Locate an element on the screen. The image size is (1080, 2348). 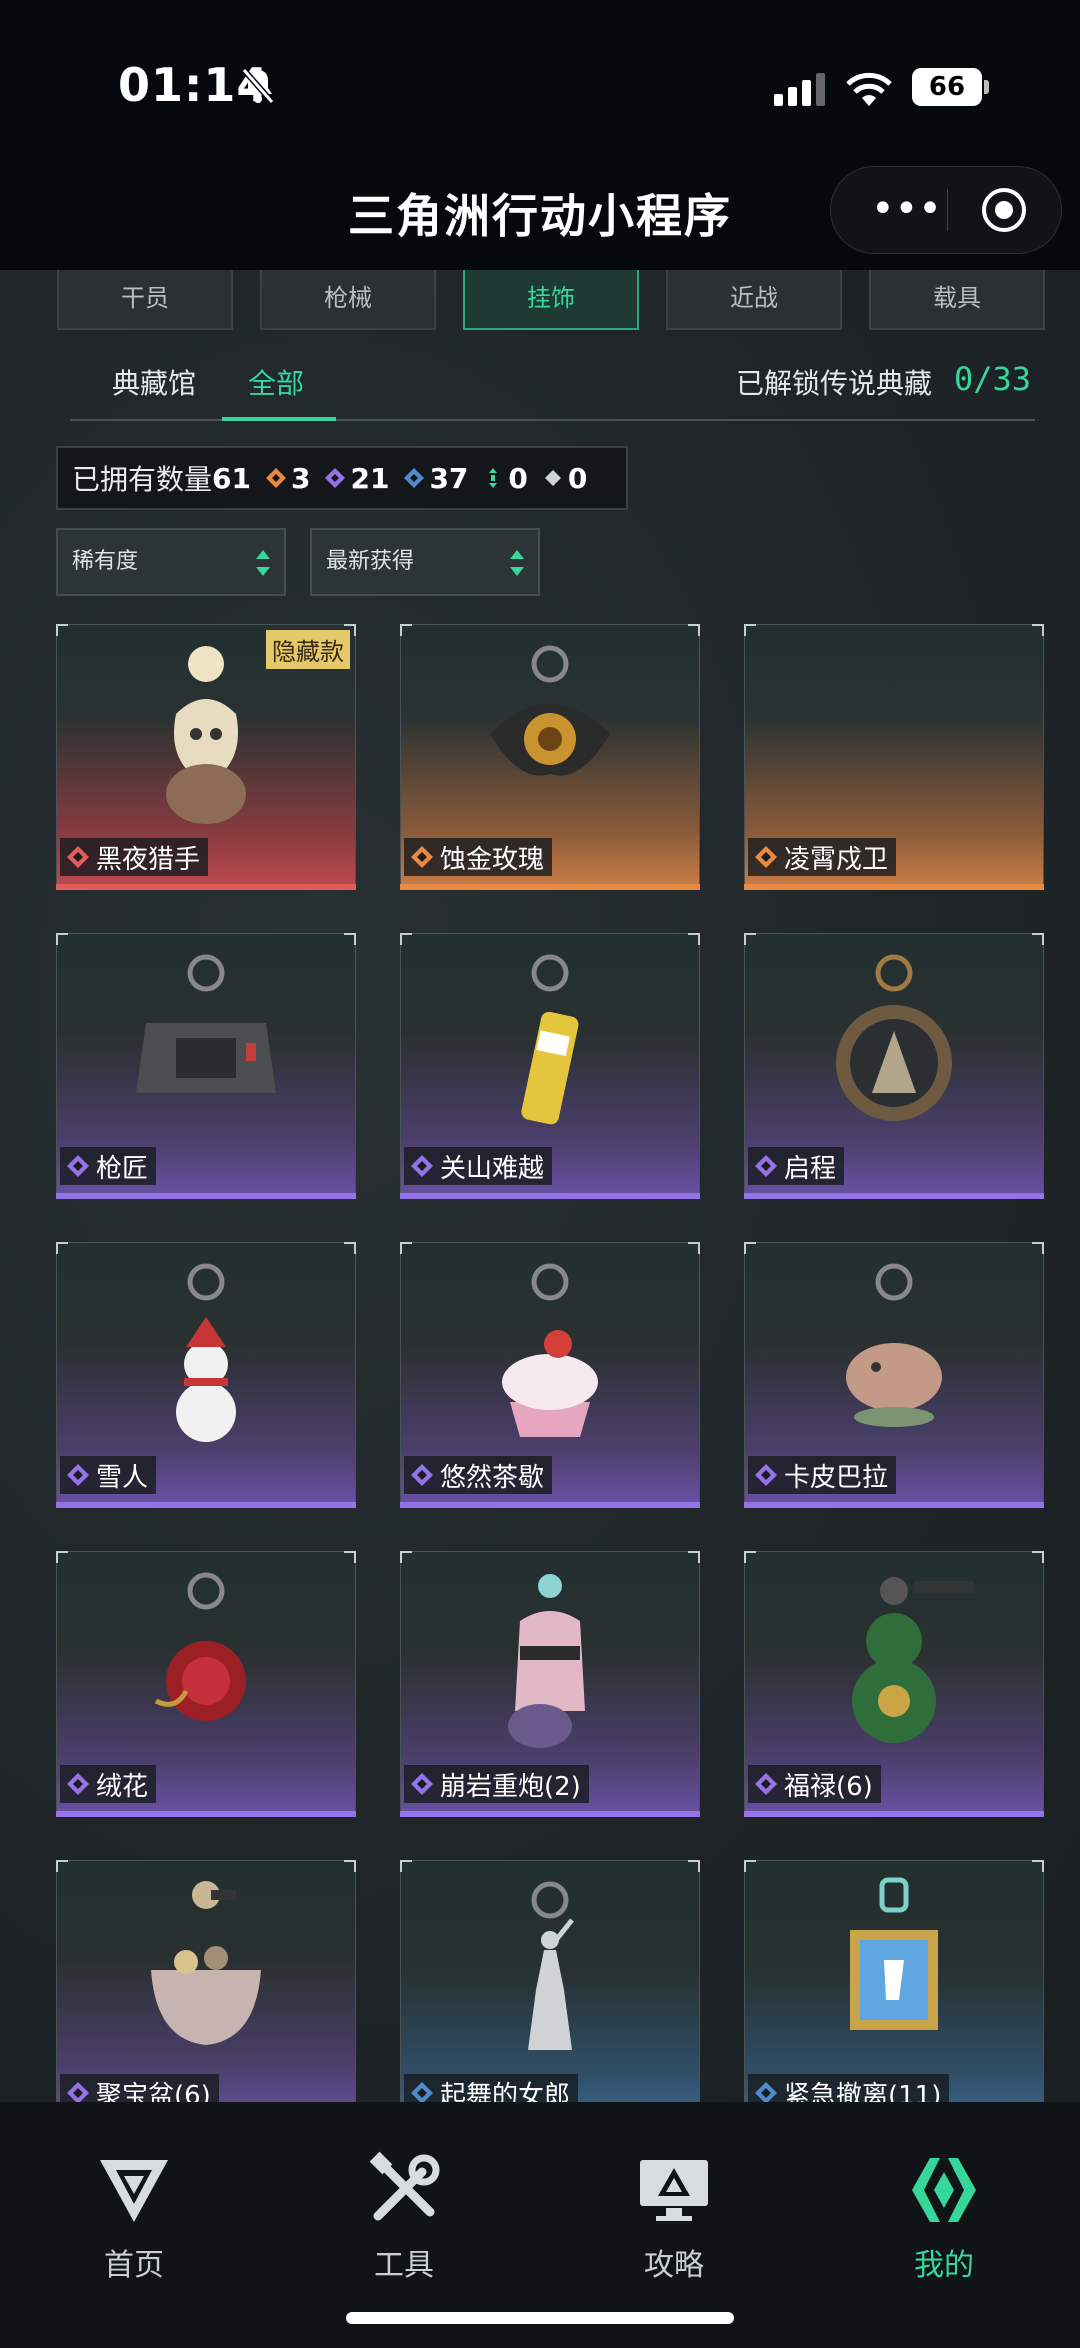
charm-card: 起舞的女郎 is located at coordinates (550, 1993).